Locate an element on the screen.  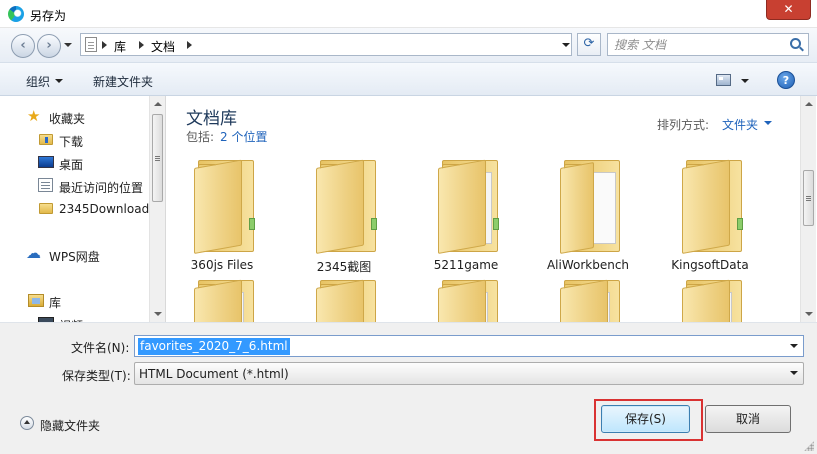
new-folder-button: 新建文件夹 is located at coordinates (123, 81).